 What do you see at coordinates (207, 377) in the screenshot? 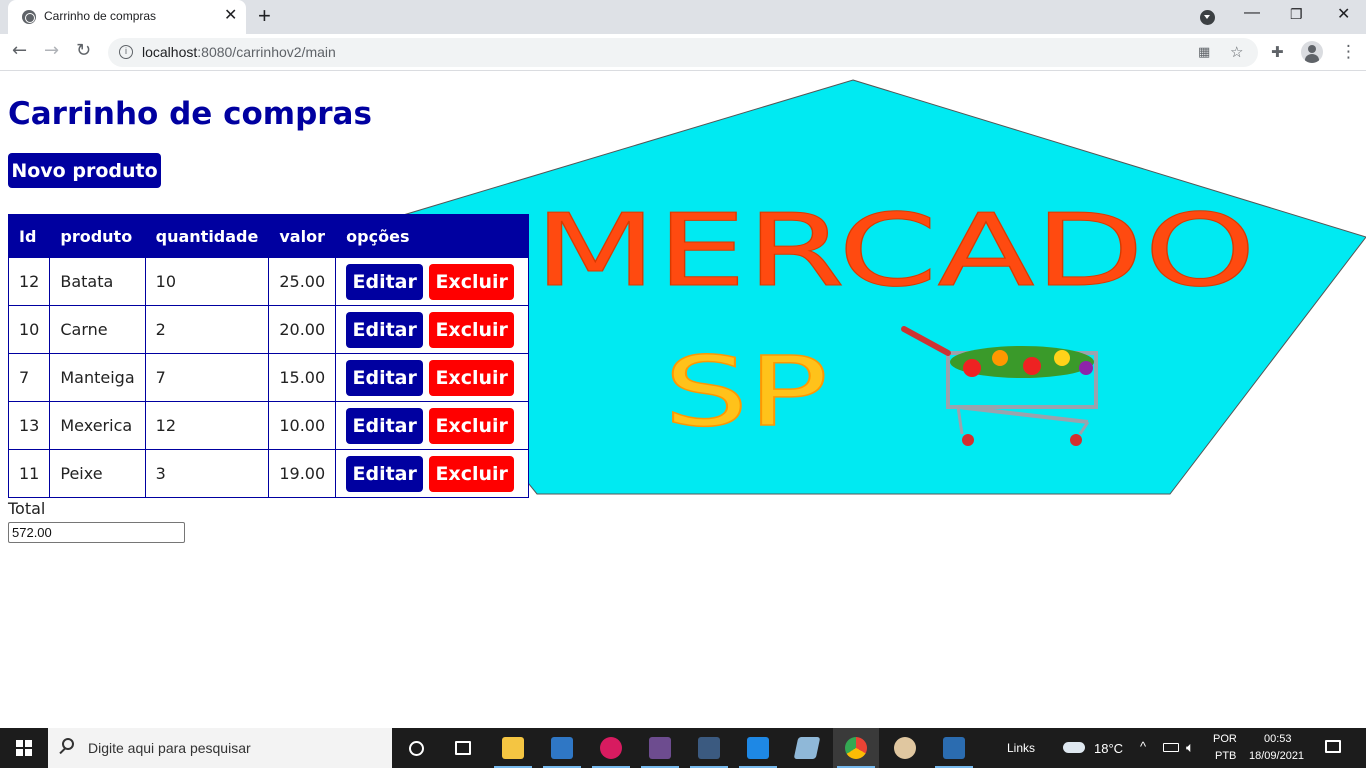
I see `cell-quantidade: 7` at bounding box center [207, 377].